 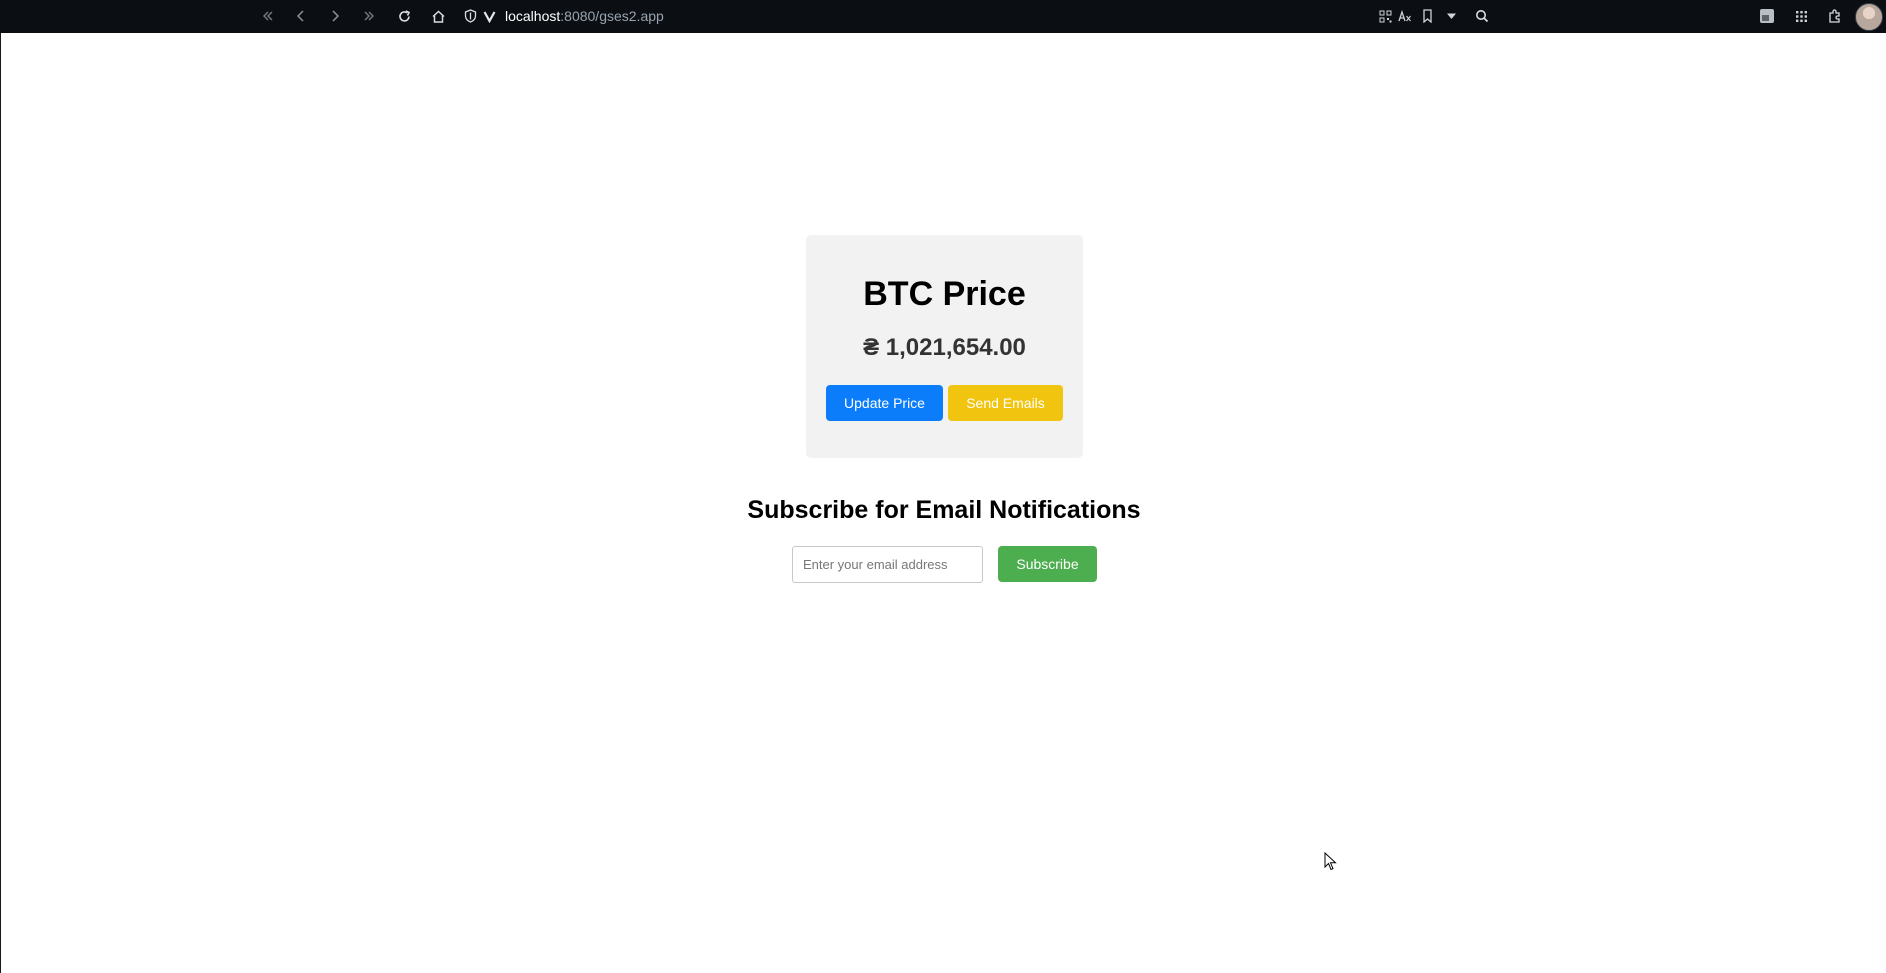 What do you see at coordinates (1801, 16) in the screenshot?
I see `apps-icon` at bounding box center [1801, 16].